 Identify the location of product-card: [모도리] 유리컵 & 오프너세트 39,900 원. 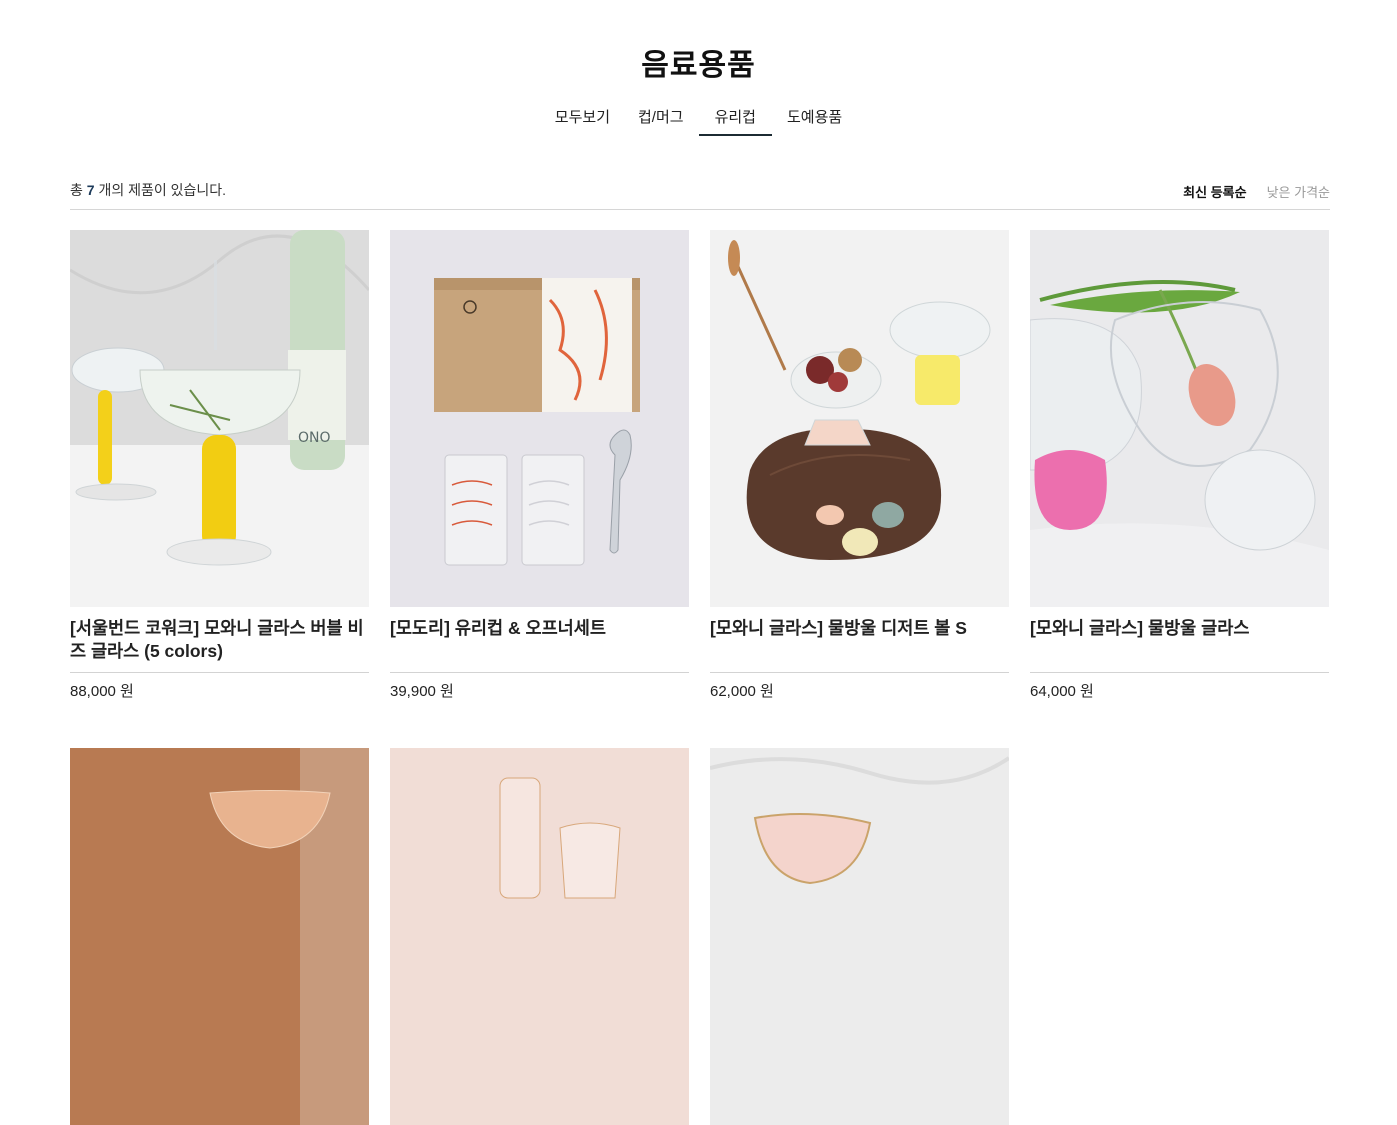
(539, 465).